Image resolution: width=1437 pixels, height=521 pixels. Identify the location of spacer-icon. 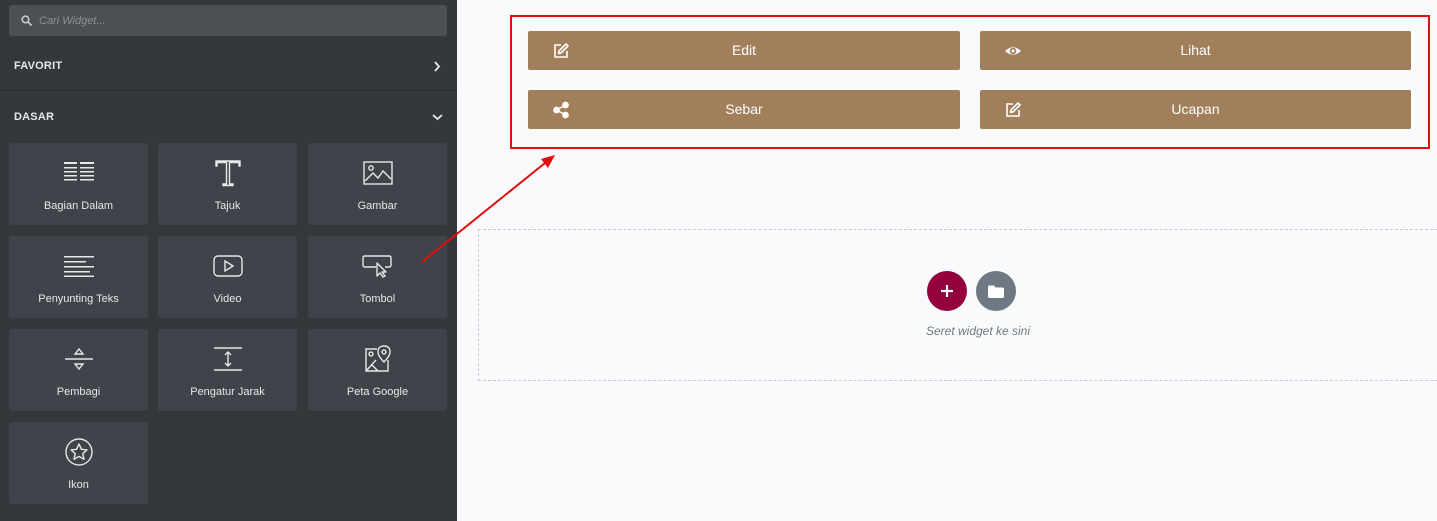
(227, 359).